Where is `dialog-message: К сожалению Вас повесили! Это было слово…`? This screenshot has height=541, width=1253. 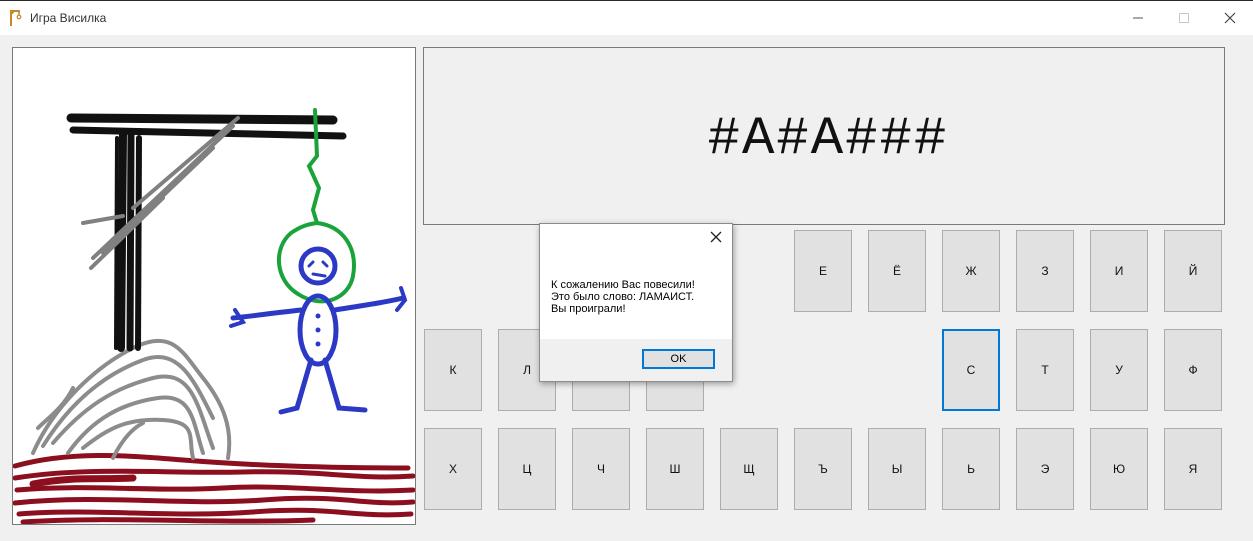 dialog-message: К сожалению Вас повесили! Это было слово… is located at coordinates (623, 297).